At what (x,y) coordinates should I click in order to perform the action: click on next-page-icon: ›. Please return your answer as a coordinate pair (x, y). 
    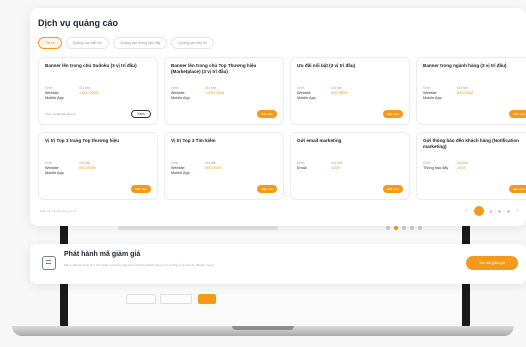
    Looking at the image, I should click on (517, 211).